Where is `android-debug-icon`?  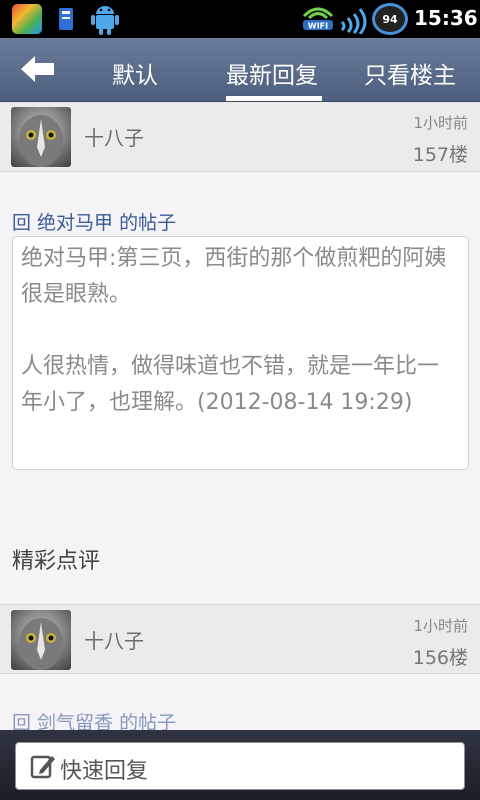
android-debug-icon is located at coordinates (105, 20).